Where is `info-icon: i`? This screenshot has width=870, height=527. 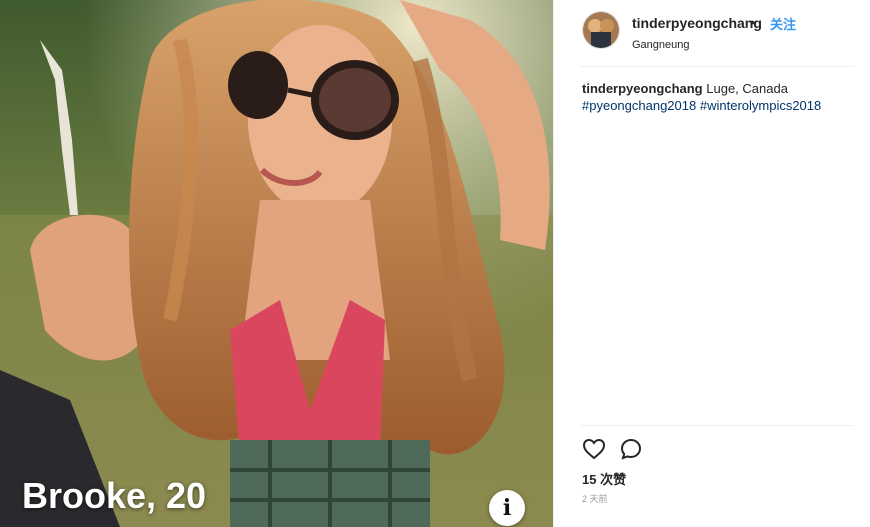
info-icon: i is located at coordinates (507, 508).